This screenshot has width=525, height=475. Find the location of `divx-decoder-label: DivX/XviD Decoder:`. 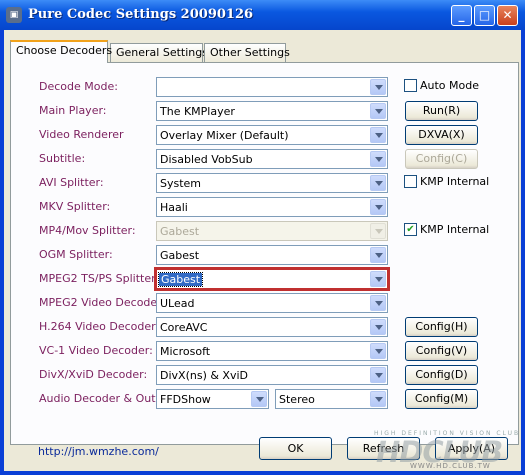

divx-decoder-label: DivX/XviD Decoder: is located at coordinates (93, 374).